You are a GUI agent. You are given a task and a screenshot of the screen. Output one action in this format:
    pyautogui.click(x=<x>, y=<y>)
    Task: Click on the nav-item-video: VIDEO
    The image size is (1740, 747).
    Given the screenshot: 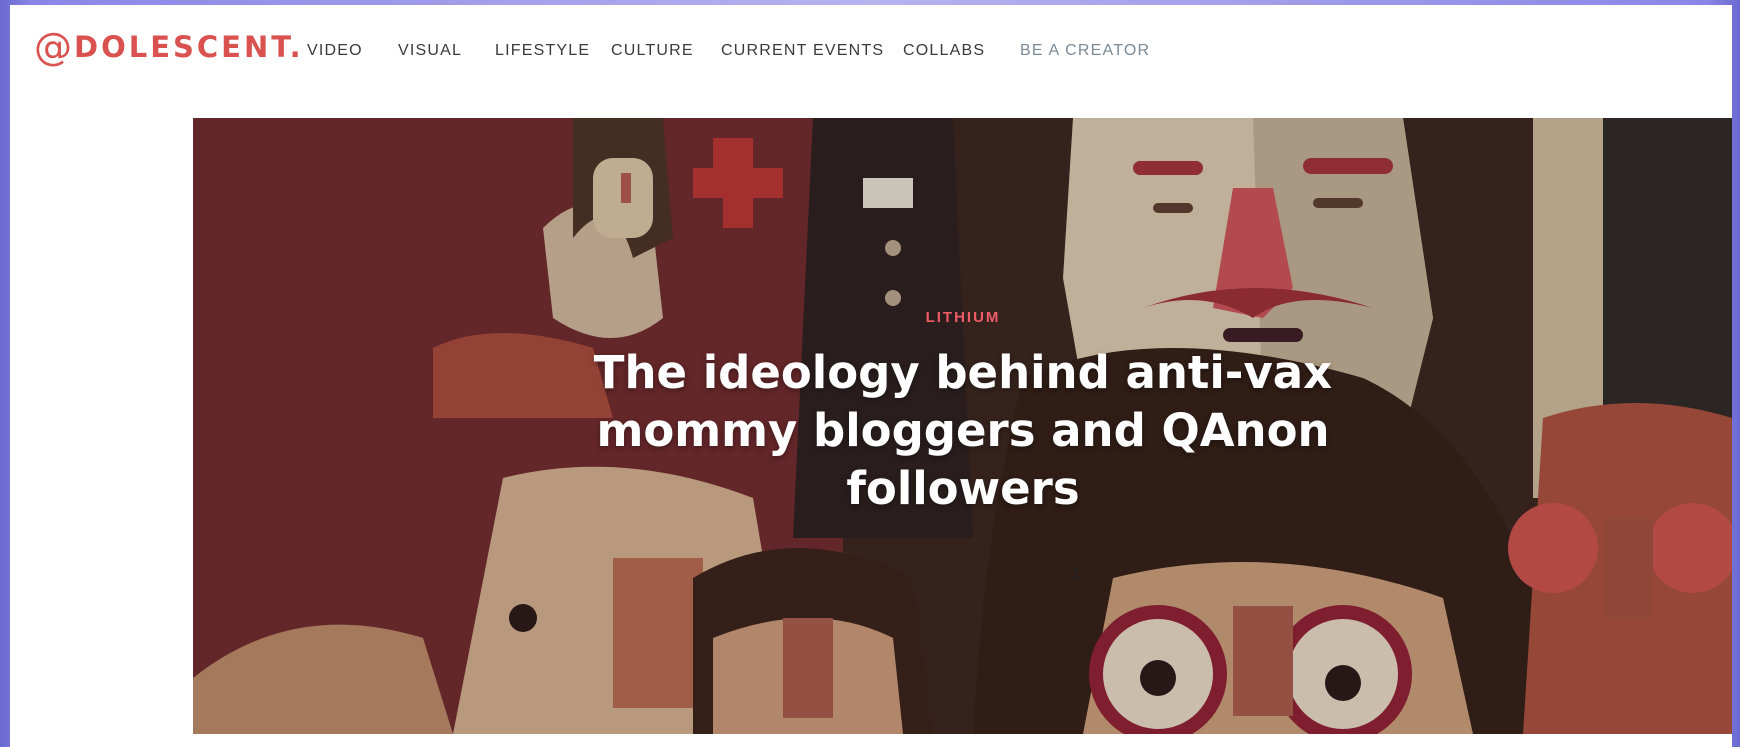 What is the action you would take?
    pyautogui.click(x=335, y=51)
    